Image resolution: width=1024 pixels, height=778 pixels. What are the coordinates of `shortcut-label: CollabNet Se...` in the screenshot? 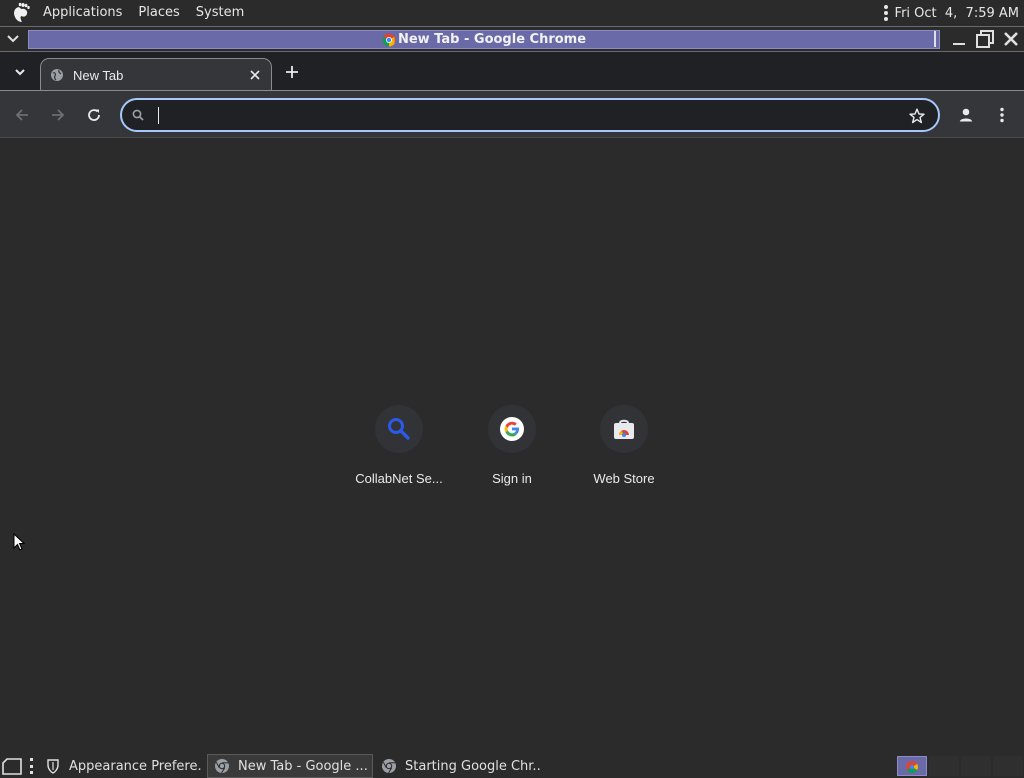 It's located at (399, 478).